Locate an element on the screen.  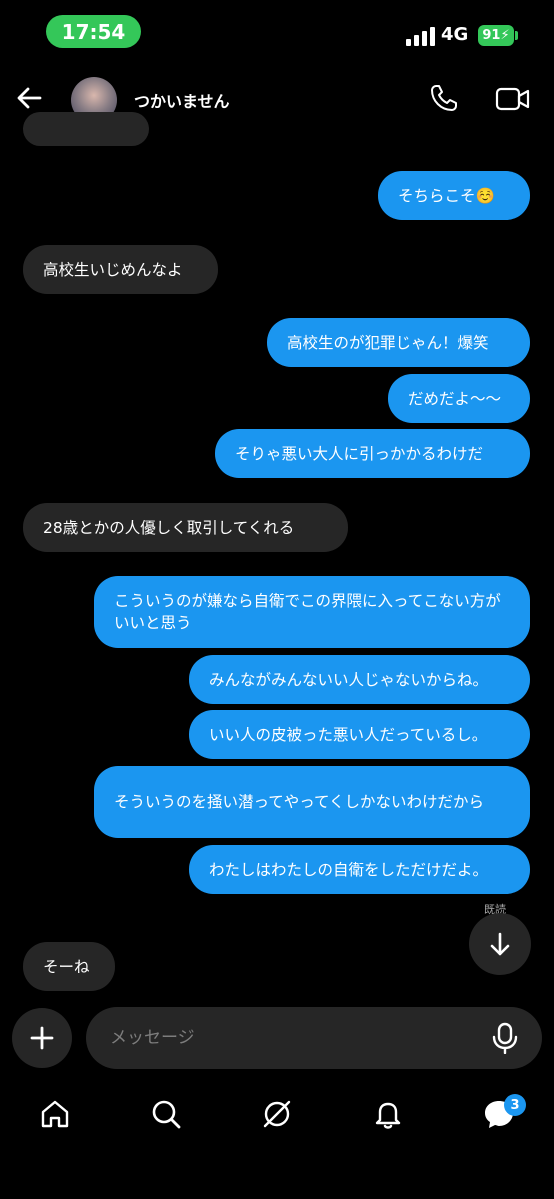
signal-strength-icon is located at coordinates (420, 36).